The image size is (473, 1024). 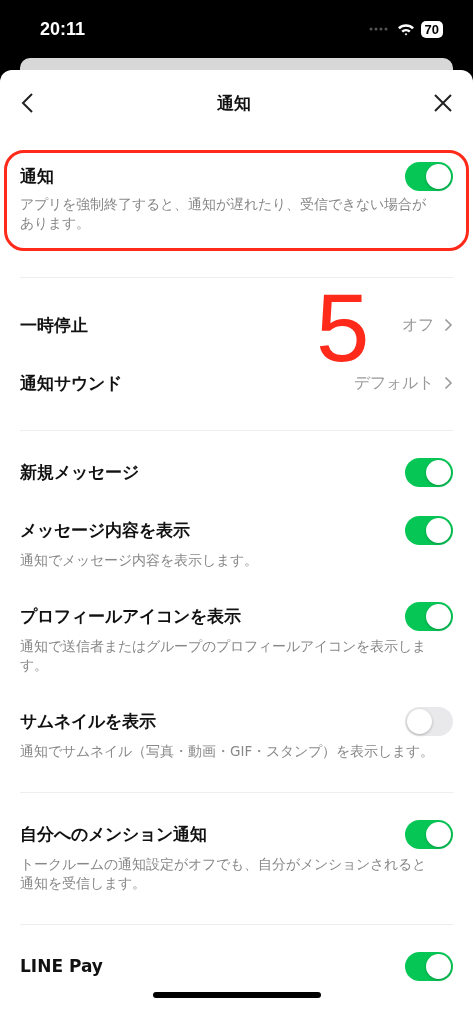 What do you see at coordinates (233, 103) in the screenshot?
I see `screen-title: 通知` at bounding box center [233, 103].